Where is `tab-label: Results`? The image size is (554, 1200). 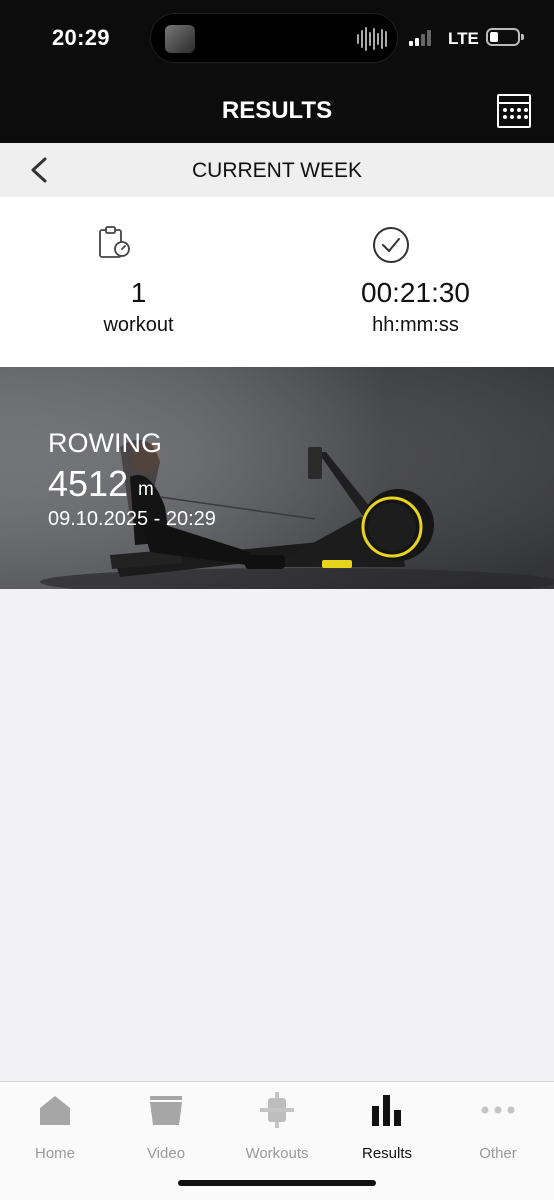
tab-label: Results is located at coordinates (387, 1153).